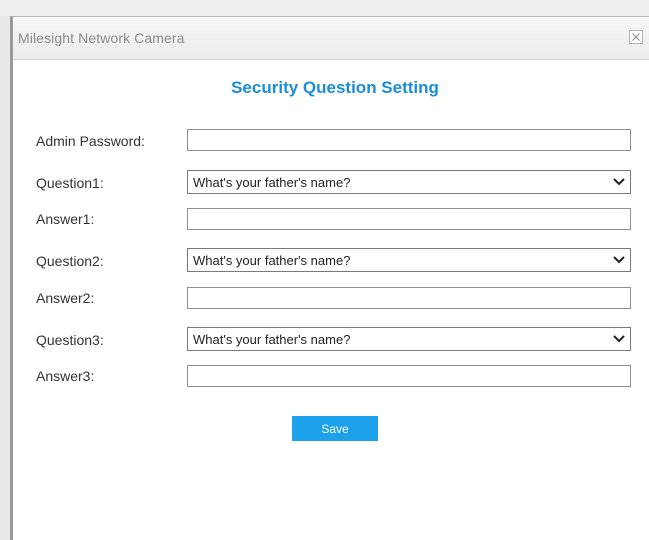 This screenshot has height=540, width=649. I want to click on dialog-title: Milesight Network Camera, so click(101, 38).